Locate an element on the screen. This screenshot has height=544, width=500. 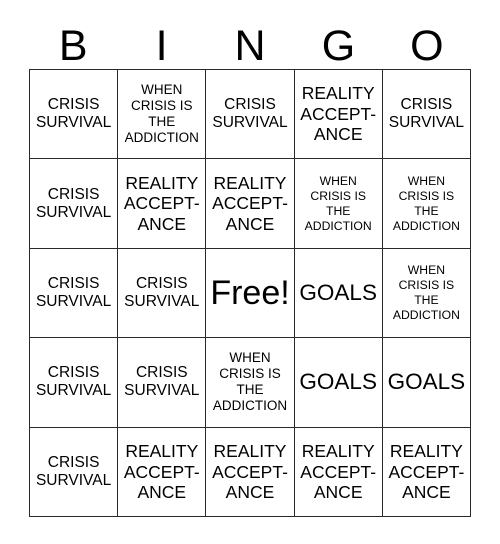
bingo-header: BINGO is located at coordinates (250, 43).